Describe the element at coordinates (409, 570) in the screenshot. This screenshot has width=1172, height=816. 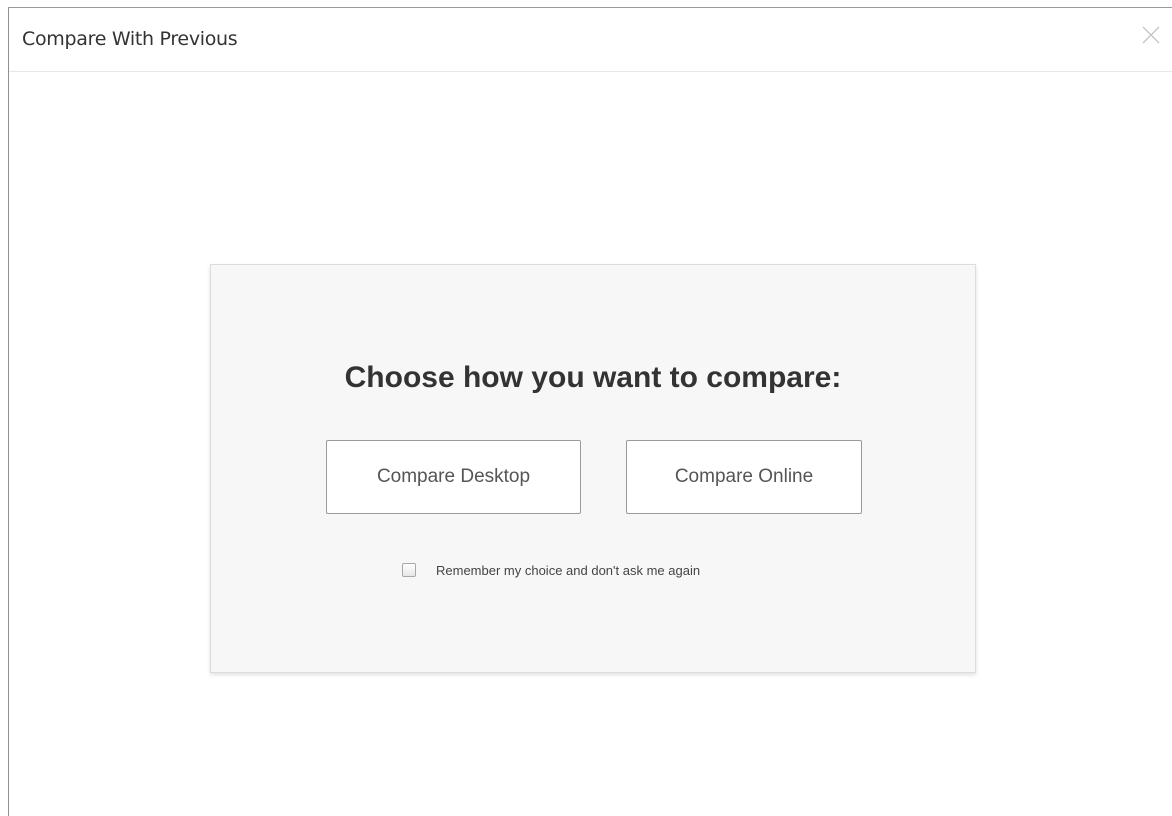
I see `remember-choice-checkbox` at that location.